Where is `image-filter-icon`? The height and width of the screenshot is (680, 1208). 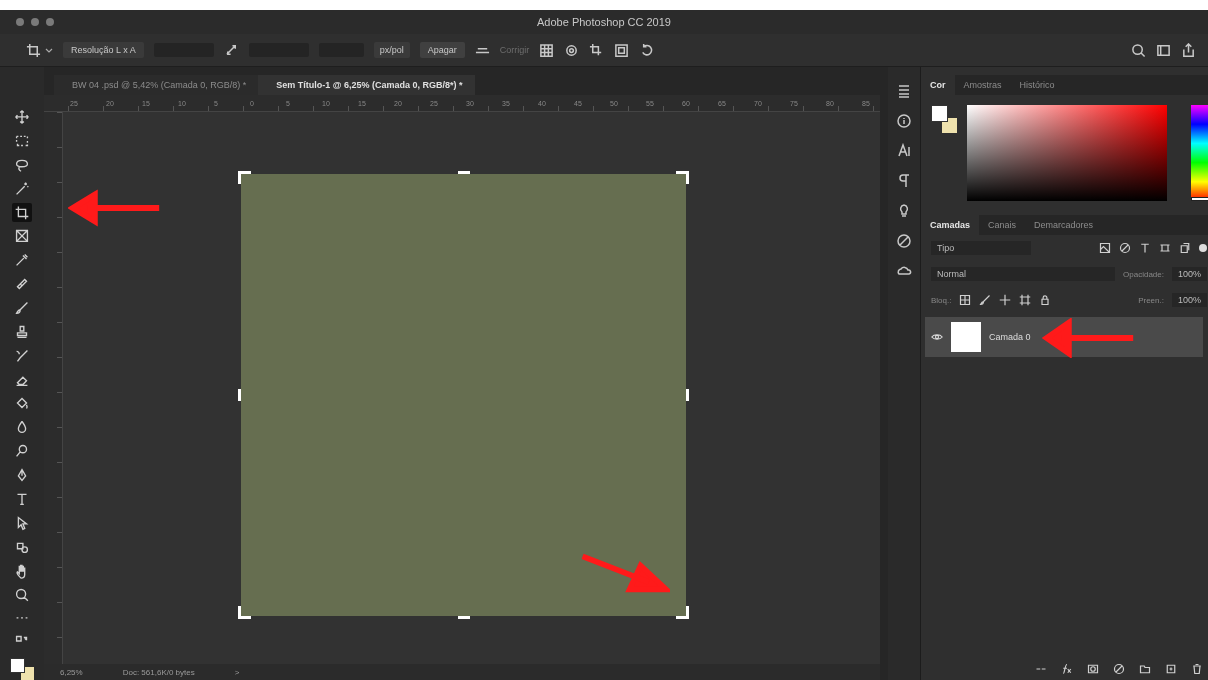 image-filter-icon is located at coordinates (1105, 248).